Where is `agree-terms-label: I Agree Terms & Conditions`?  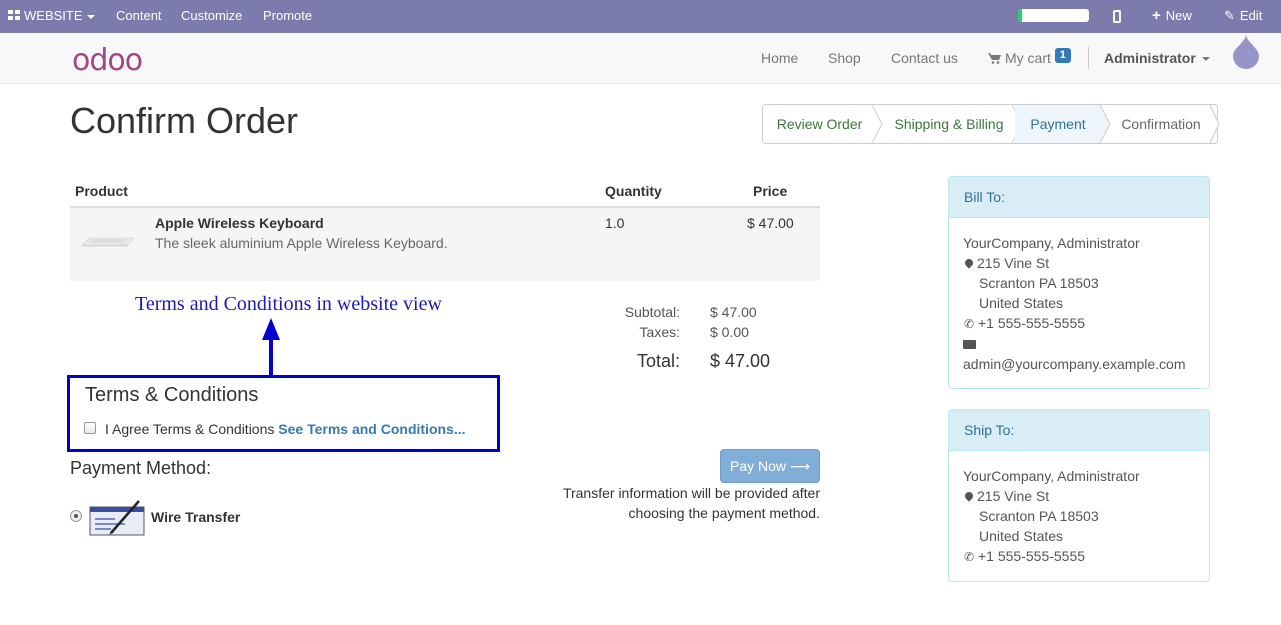
agree-terms-label: I Agree Terms & Conditions is located at coordinates (190, 429).